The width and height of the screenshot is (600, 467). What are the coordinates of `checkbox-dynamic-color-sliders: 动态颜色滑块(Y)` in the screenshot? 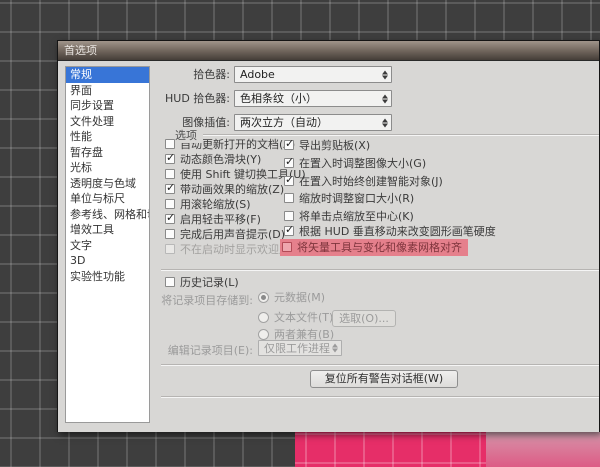 It's located at (213, 159).